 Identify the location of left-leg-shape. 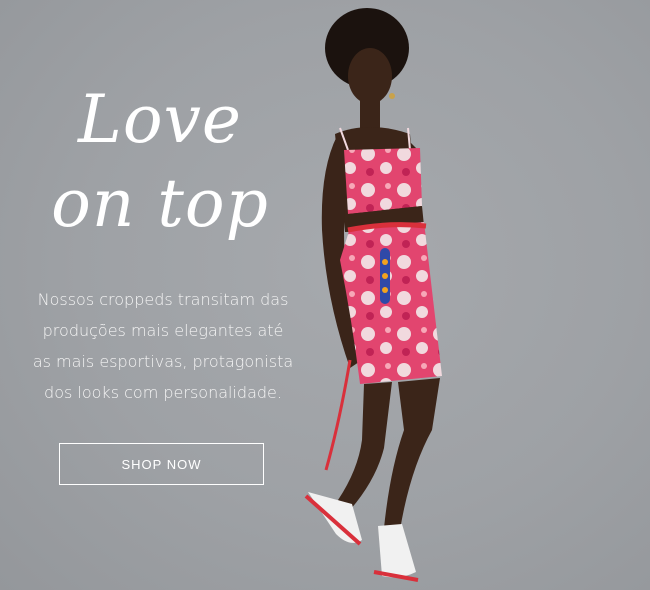
(365, 446).